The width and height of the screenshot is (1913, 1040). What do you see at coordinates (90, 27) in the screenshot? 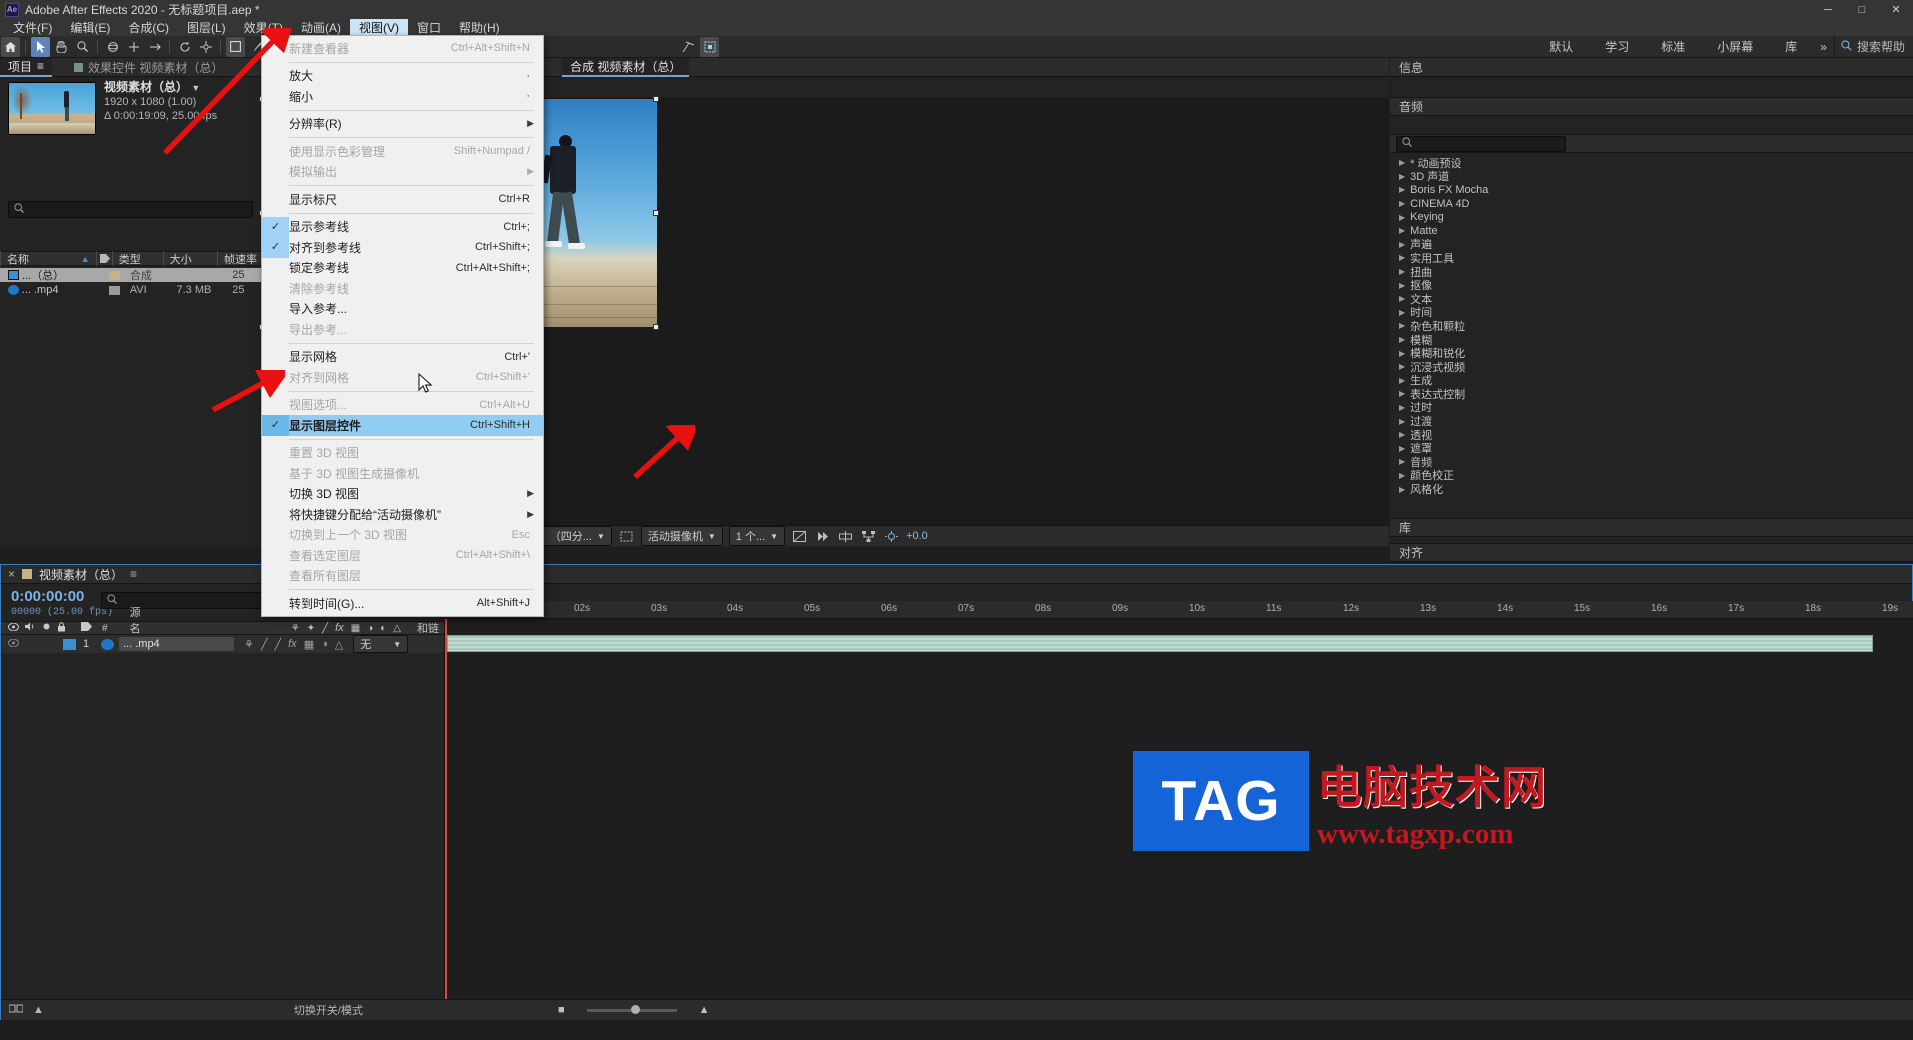
I see `menu-edit: 编辑(E)` at bounding box center [90, 27].